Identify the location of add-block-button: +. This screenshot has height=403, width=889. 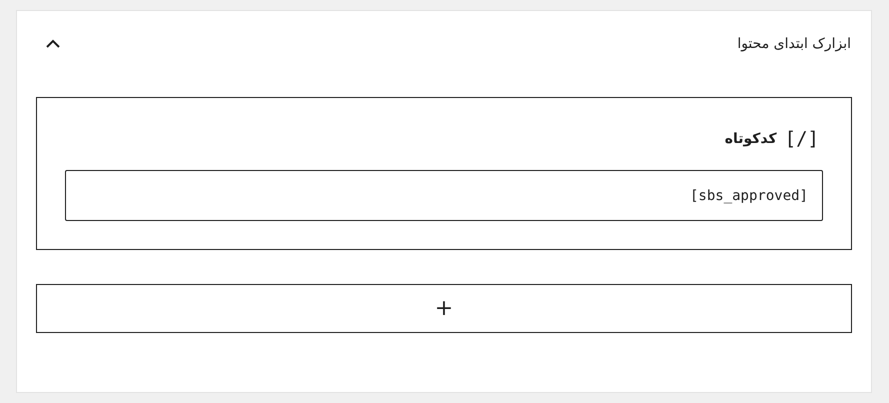
(444, 308).